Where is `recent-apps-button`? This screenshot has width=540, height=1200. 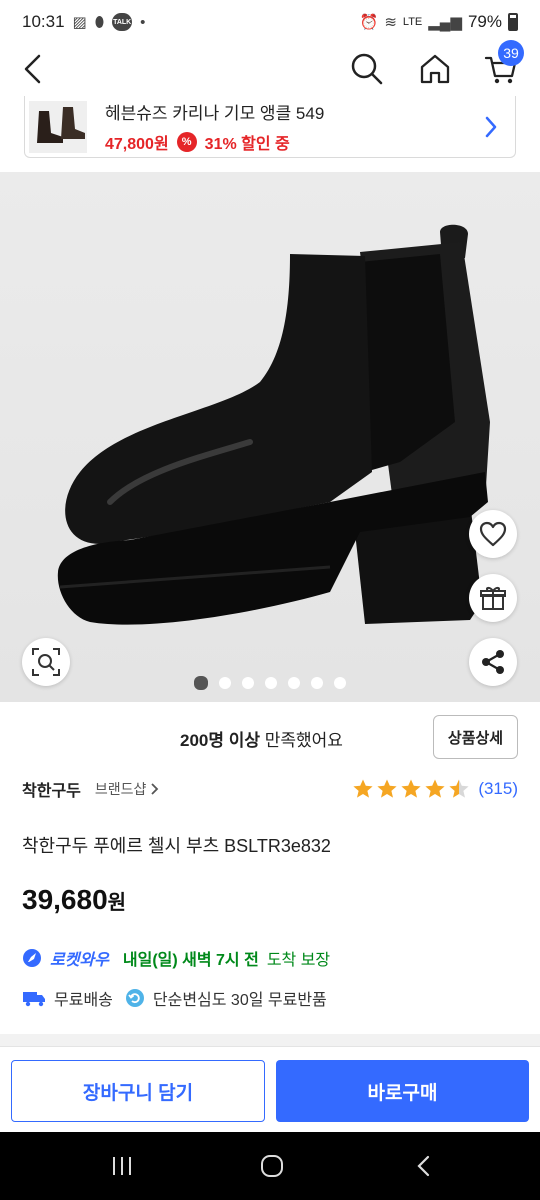
recent-apps-button is located at coordinates (122, 1166).